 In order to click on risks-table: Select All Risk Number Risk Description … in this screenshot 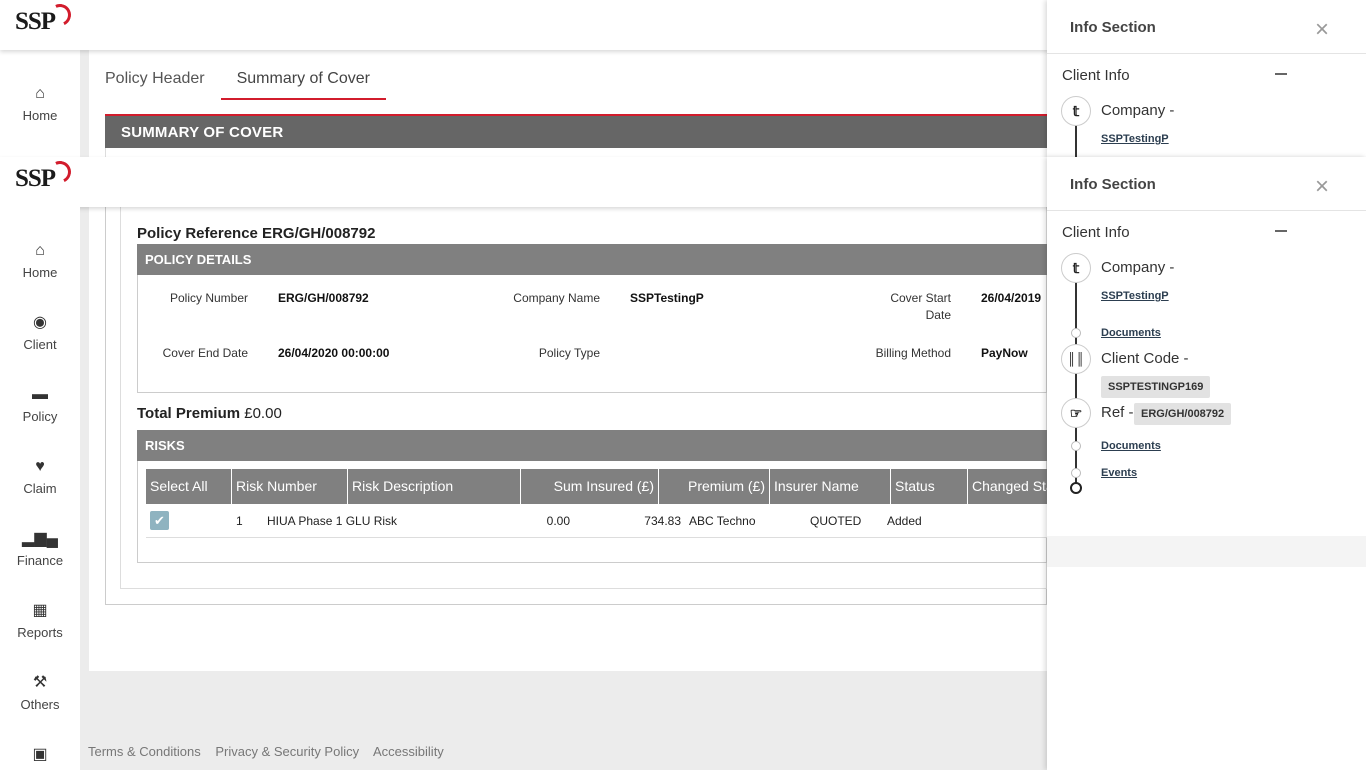, I will do `click(596, 503)`.